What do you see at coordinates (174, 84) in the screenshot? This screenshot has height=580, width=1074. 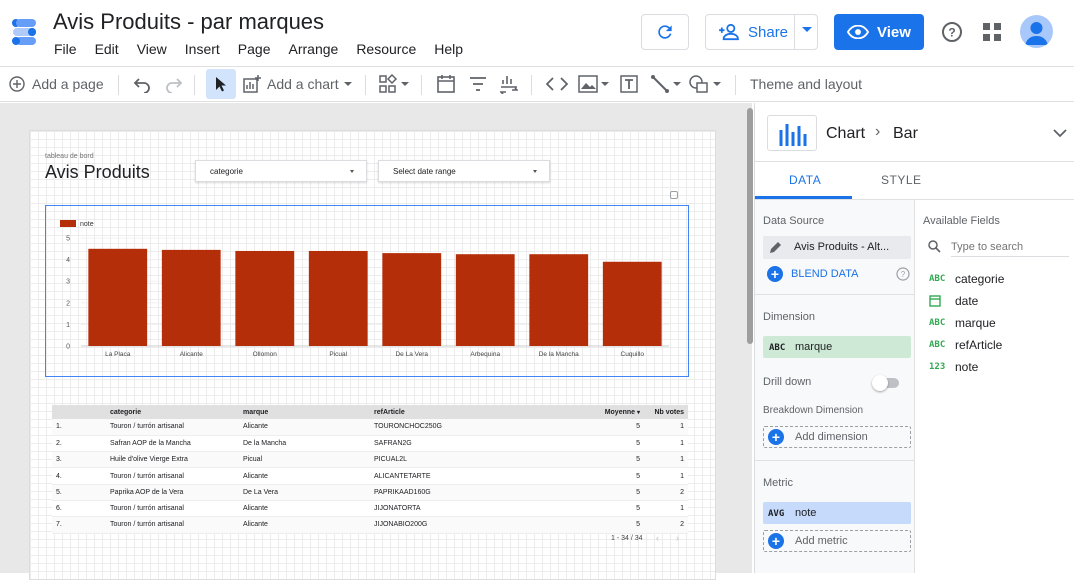 I see `redo-icon` at bounding box center [174, 84].